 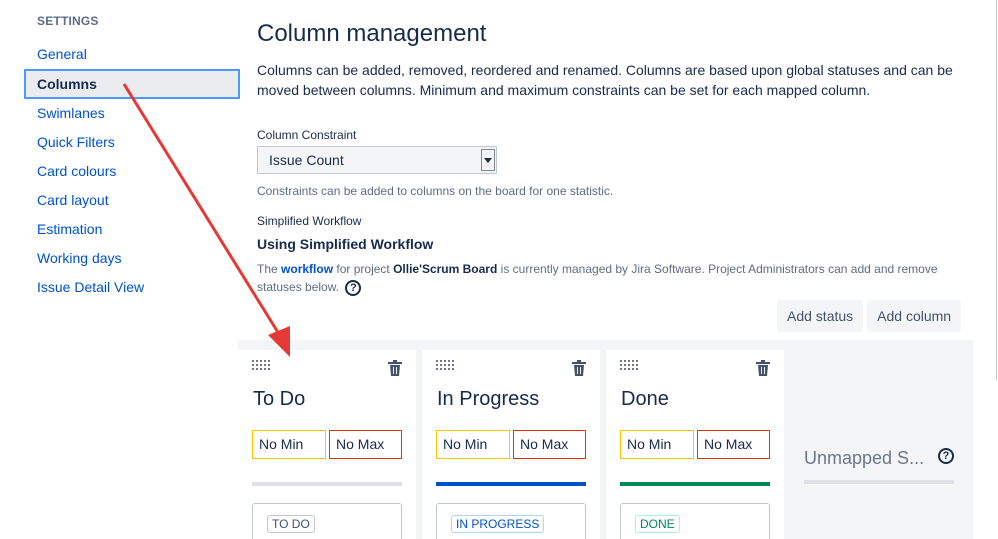 I want to click on board-column-in-progress: In Progress No Min No Max IN PROGRESS, so click(x=511, y=444).